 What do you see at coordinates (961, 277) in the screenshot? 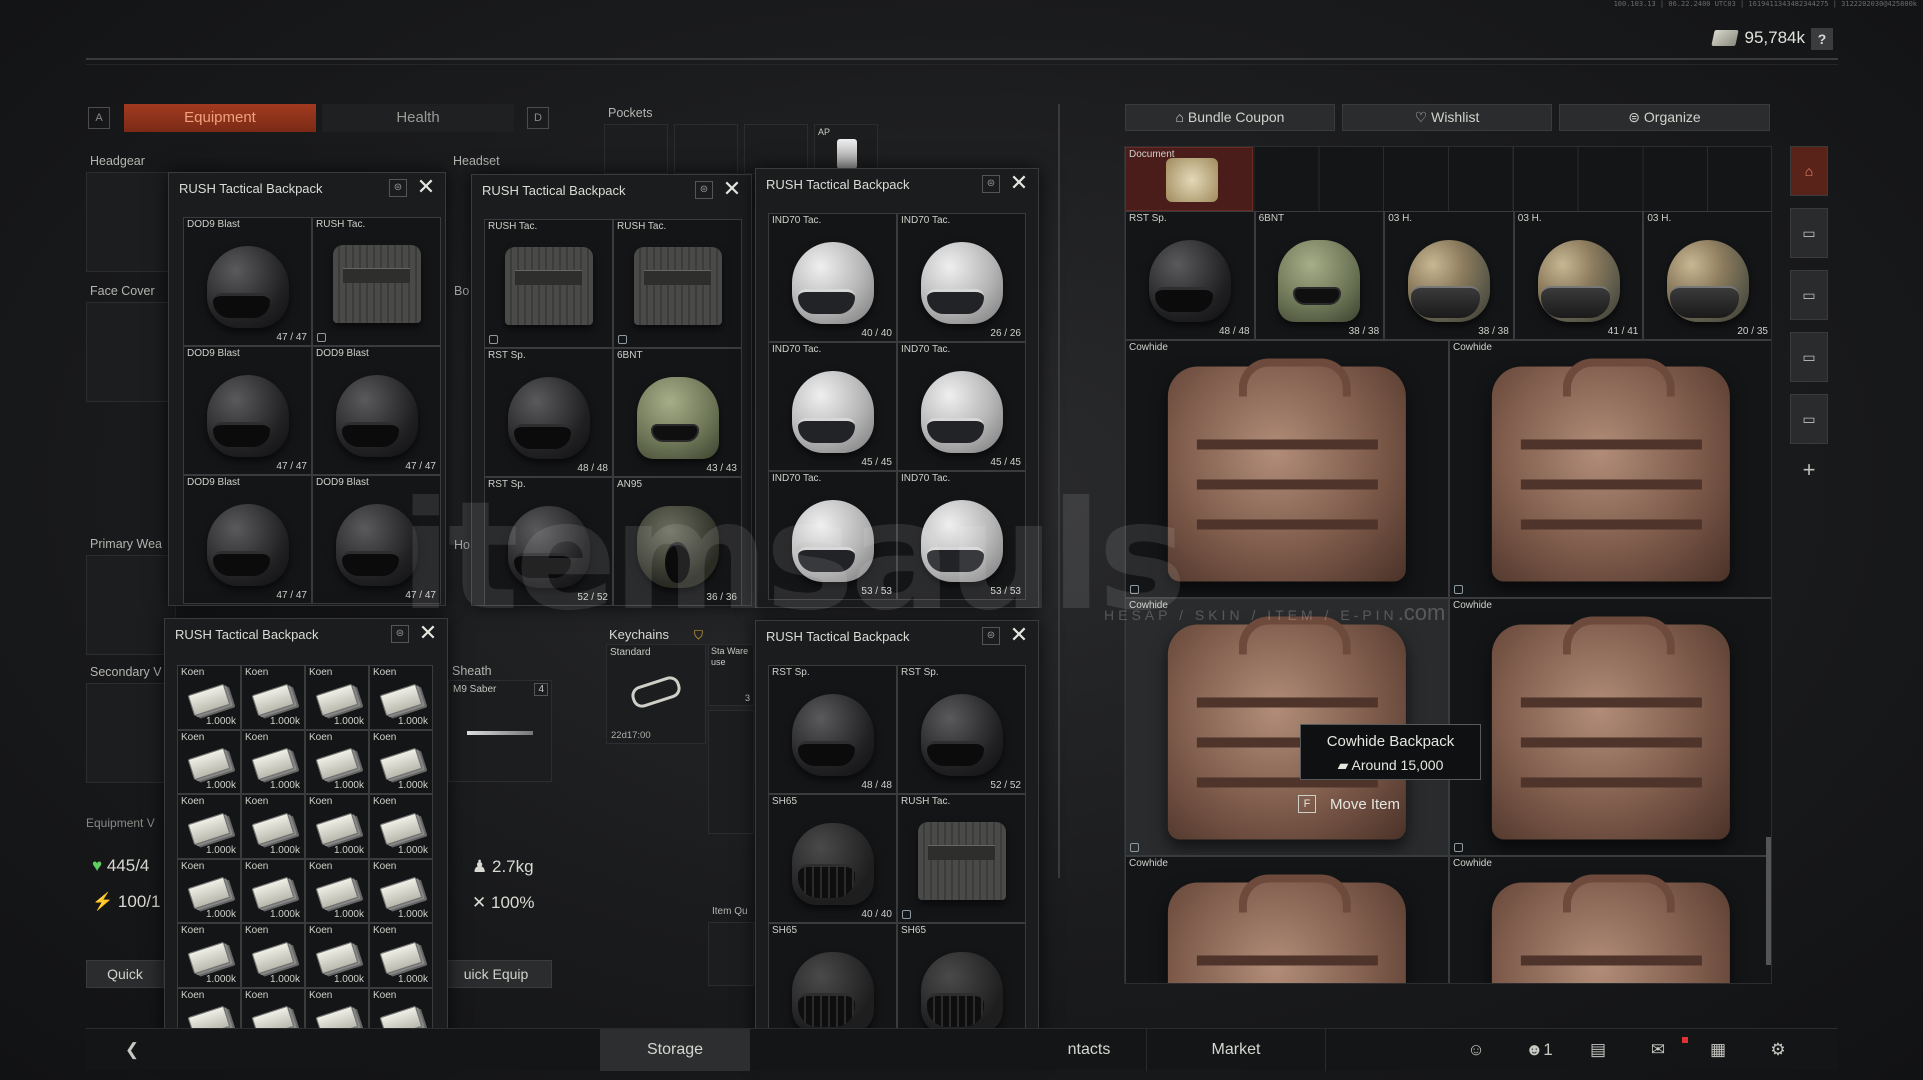
I see `item-cell: IND70 Tac. 26 / 26` at bounding box center [961, 277].